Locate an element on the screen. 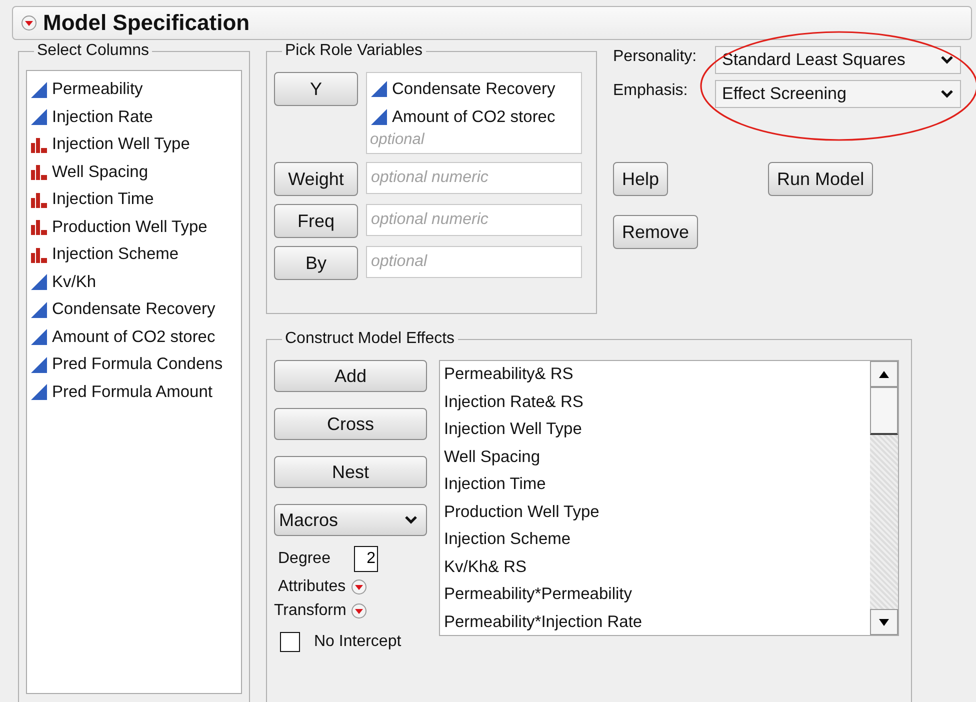 Image resolution: width=976 pixels, height=702 pixels. scroll-down-icon is located at coordinates (884, 622).